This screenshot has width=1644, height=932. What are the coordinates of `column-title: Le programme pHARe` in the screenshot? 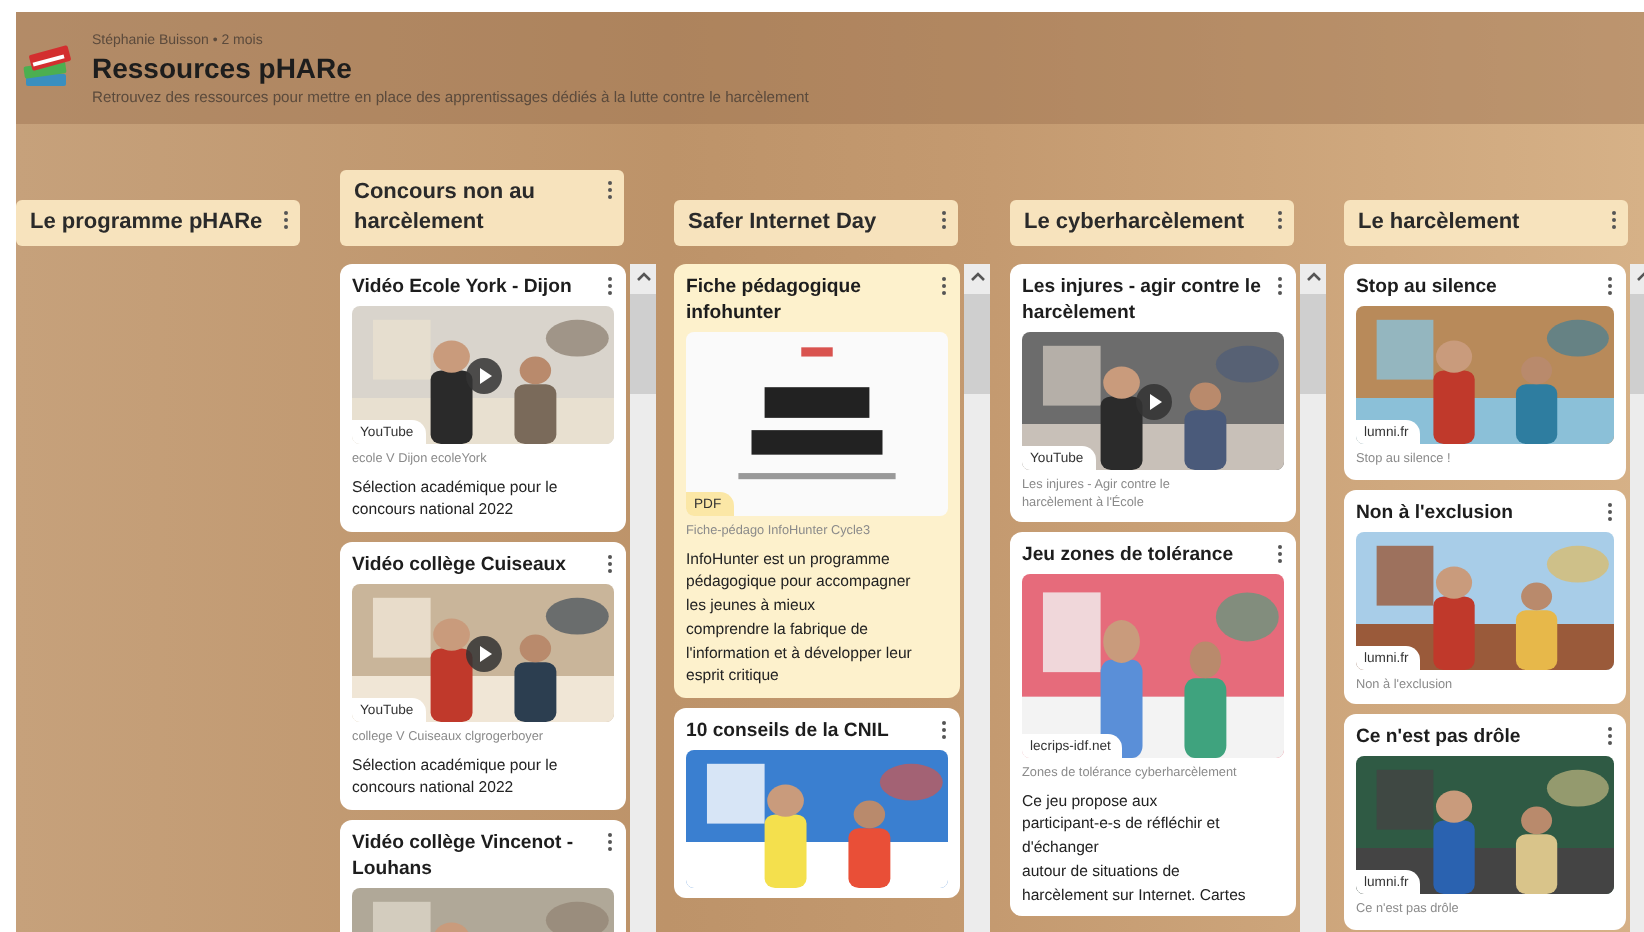 It's located at (146, 223).